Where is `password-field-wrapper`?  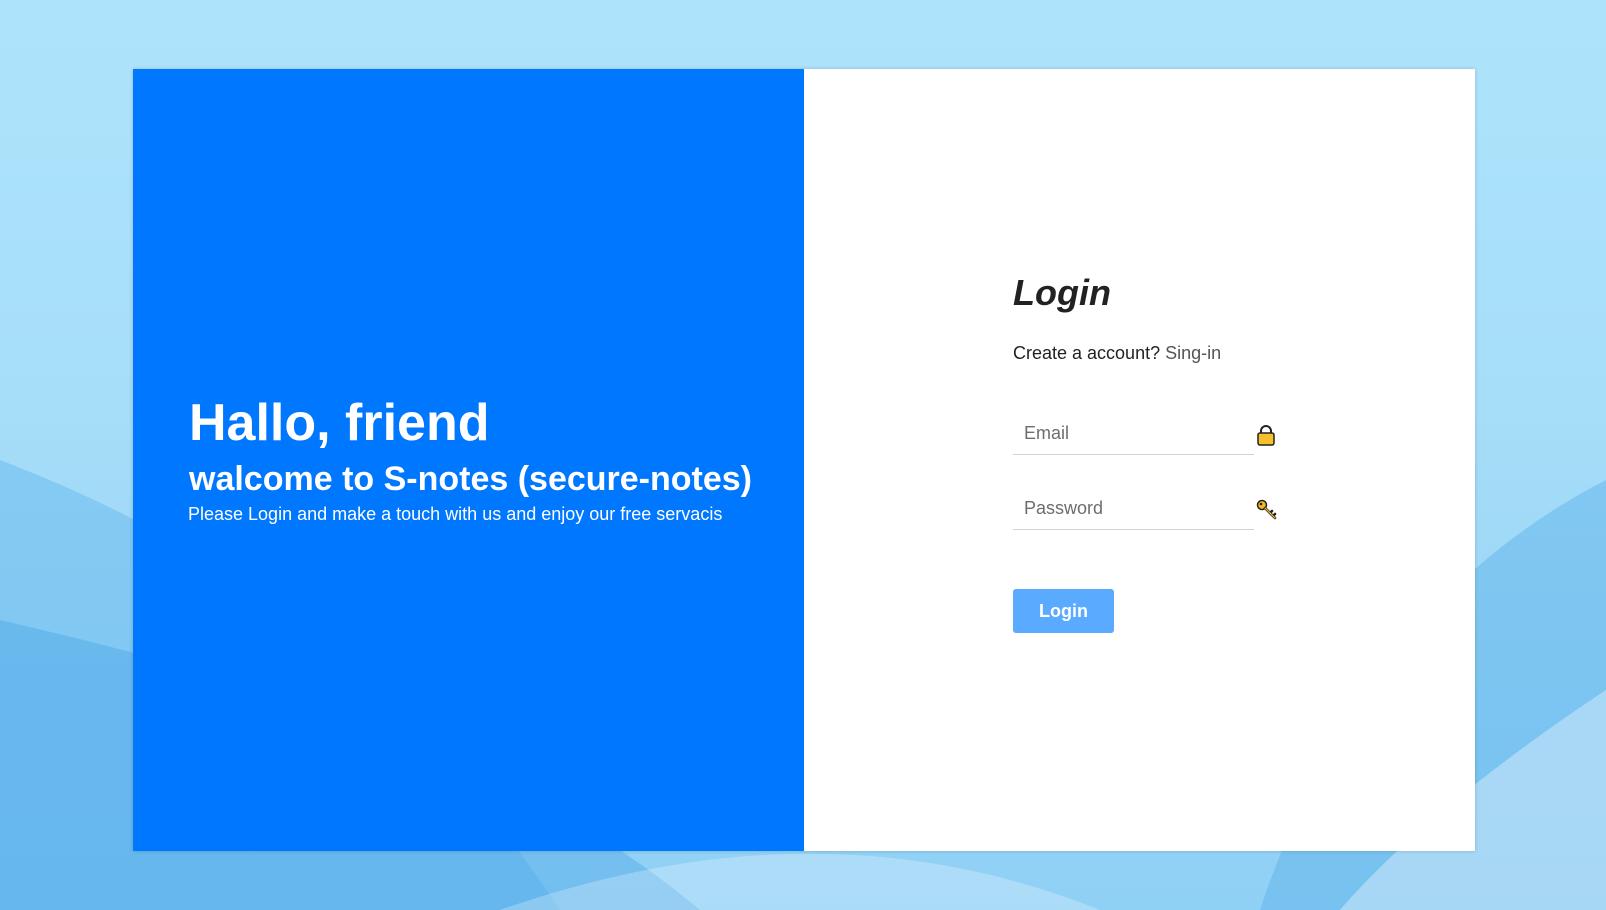 password-field-wrapper is located at coordinates (1145, 509).